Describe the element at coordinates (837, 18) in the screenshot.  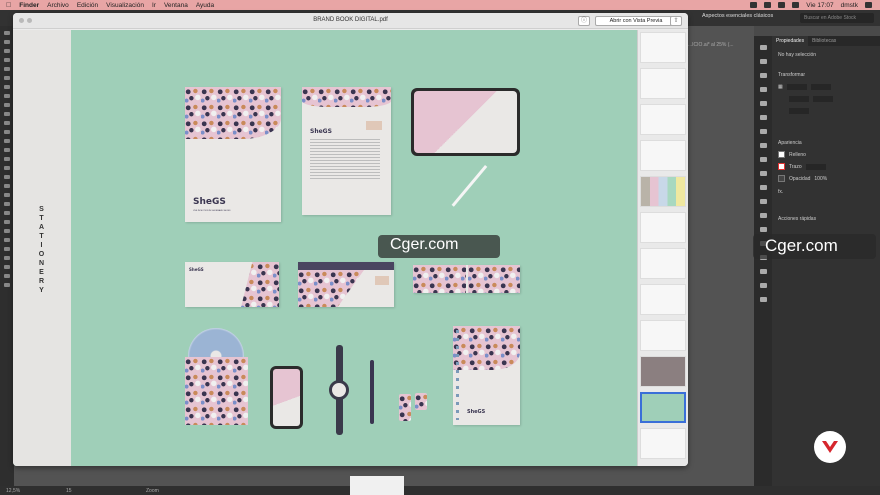
I see `adobe-stock-search: Buscar en Adobe Stock` at that location.